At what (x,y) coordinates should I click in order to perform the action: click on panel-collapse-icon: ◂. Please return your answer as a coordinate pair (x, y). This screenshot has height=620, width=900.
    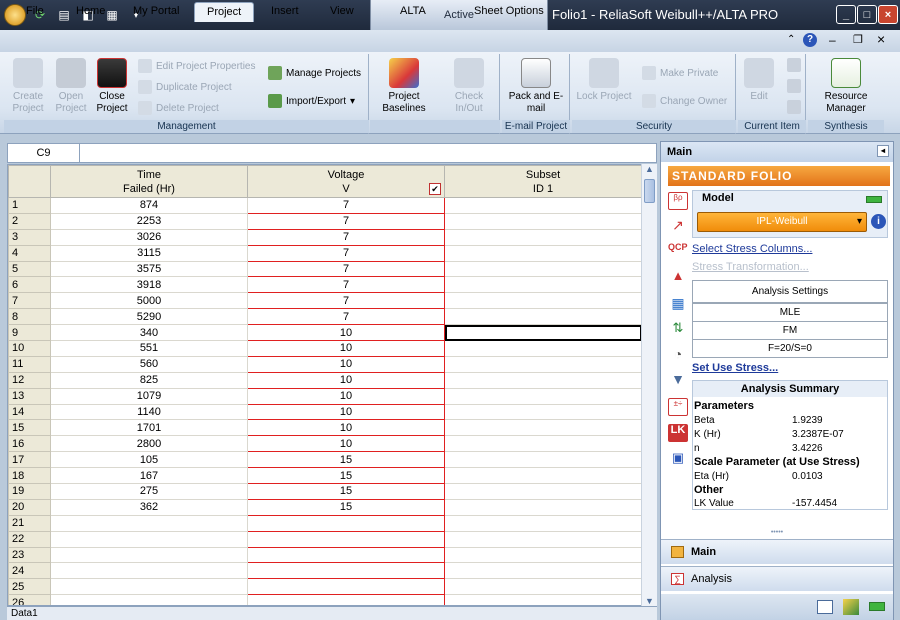
    Looking at the image, I should click on (883, 151).